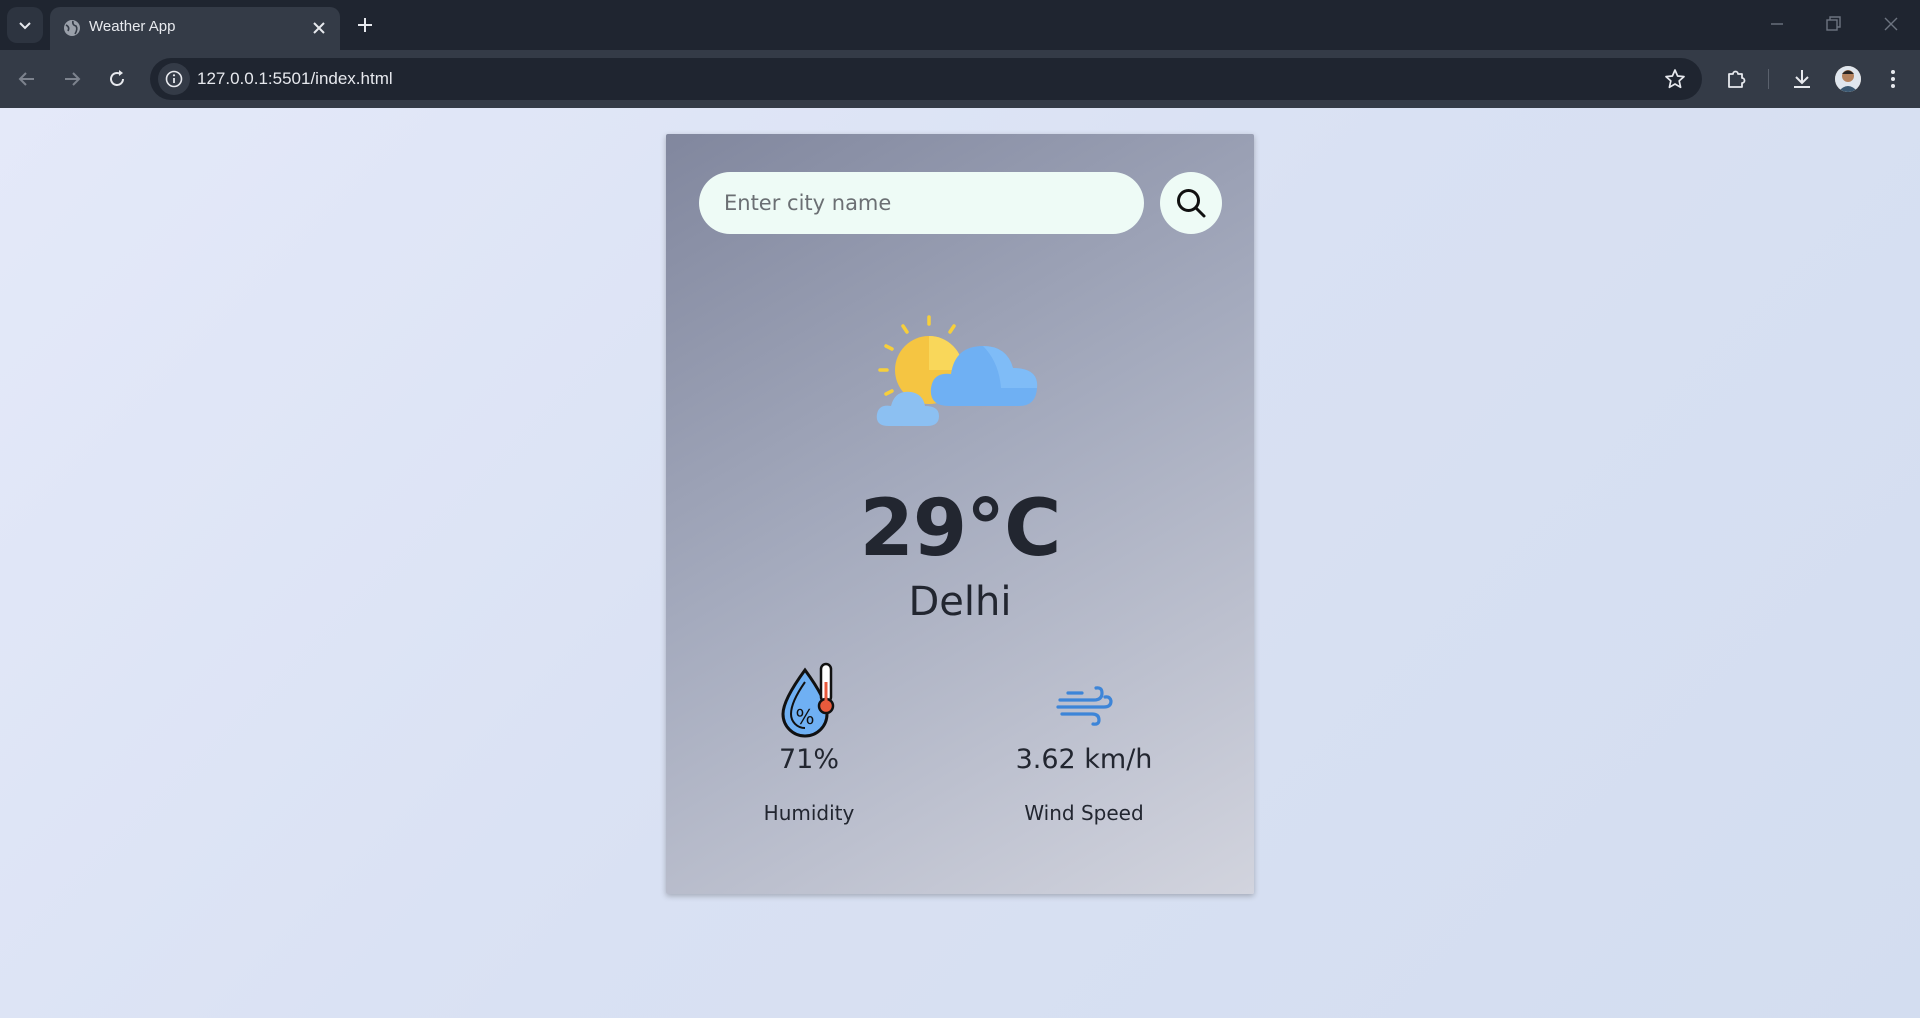 The height and width of the screenshot is (1018, 1920). I want to click on search-button, so click(1191, 203).